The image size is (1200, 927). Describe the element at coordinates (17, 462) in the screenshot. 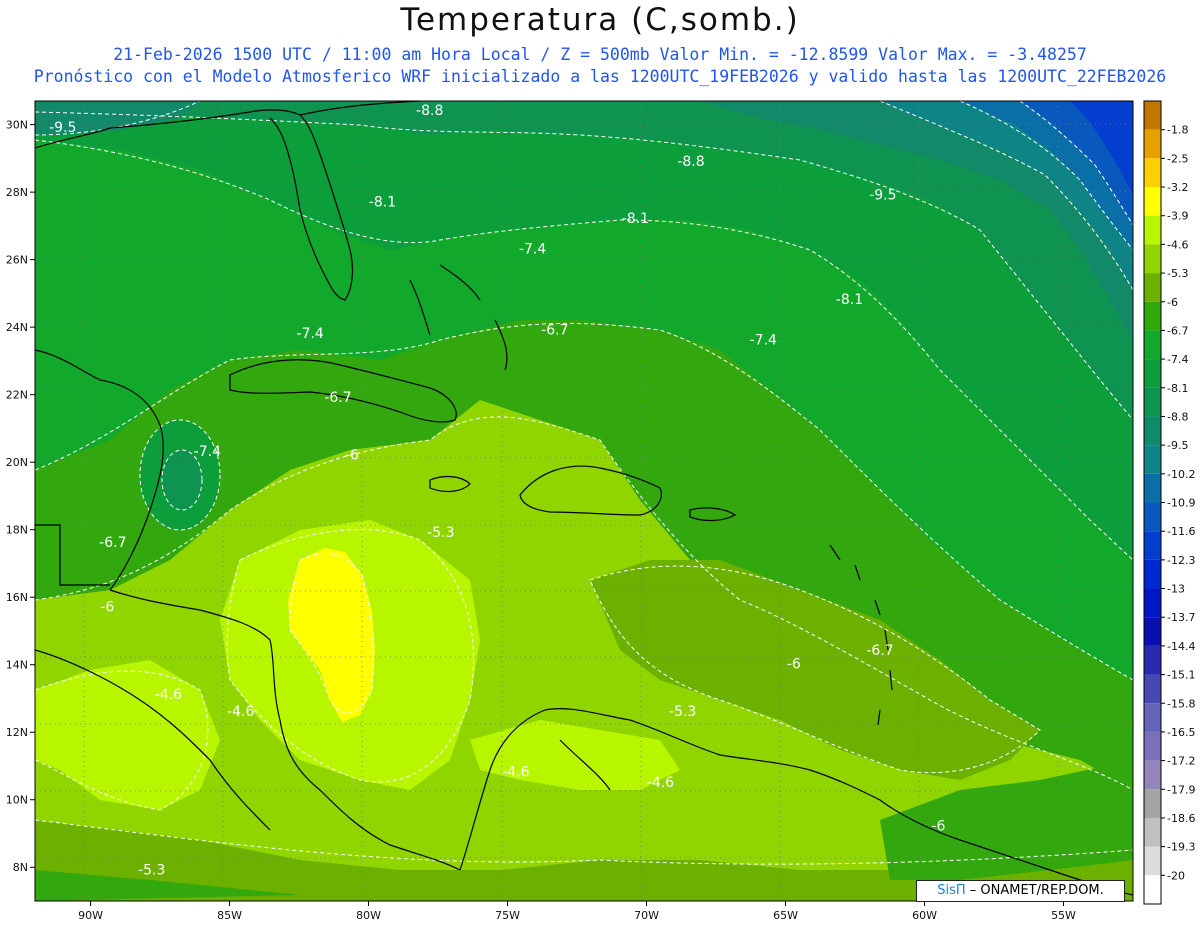

I see `lat-tick-label: 20N` at that location.